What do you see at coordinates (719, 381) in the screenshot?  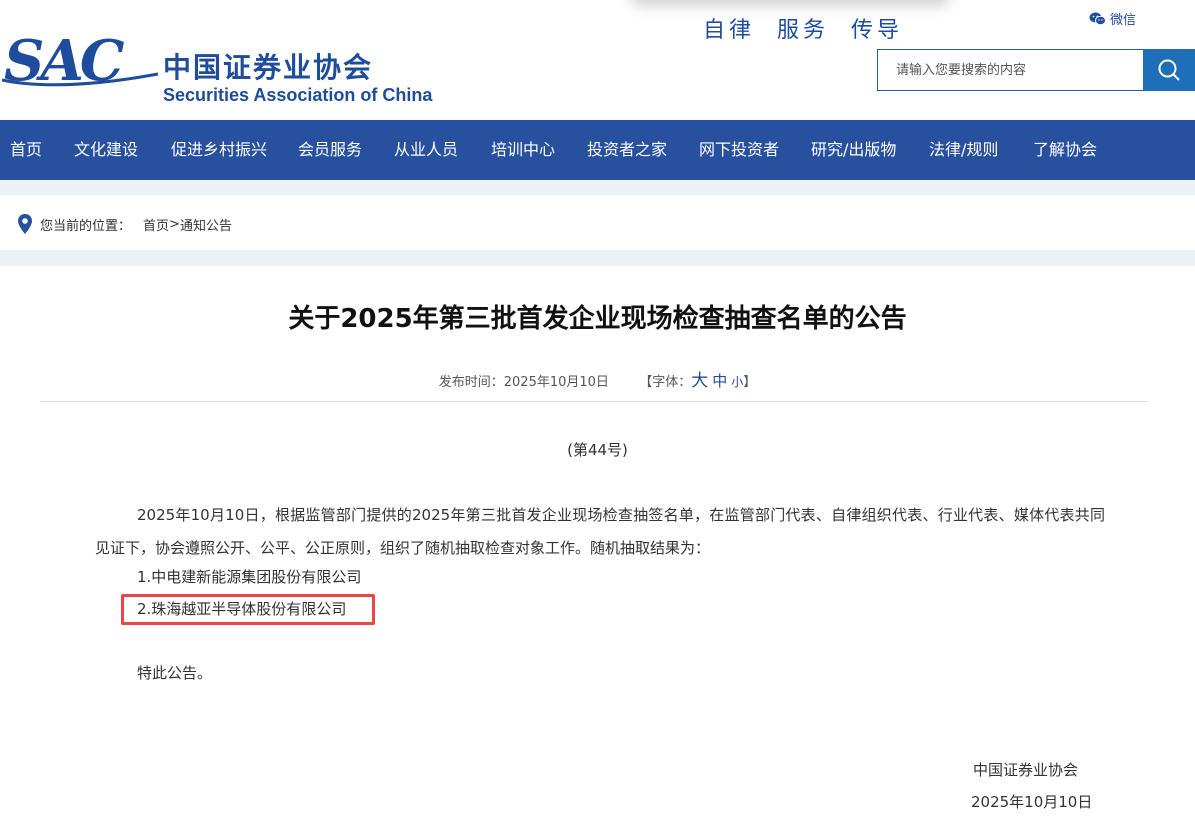 I see `font-size-medium-button: 中` at bounding box center [719, 381].